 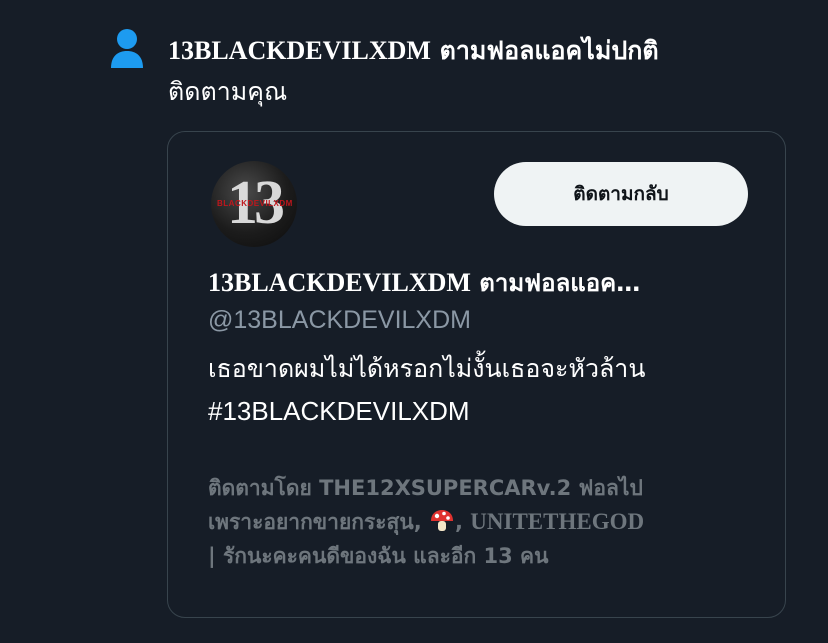 What do you see at coordinates (307, 556) in the screenshot?
I see `followed-by-user-2-cont: | รักนะคะคนดีของฉัน` at bounding box center [307, 556].